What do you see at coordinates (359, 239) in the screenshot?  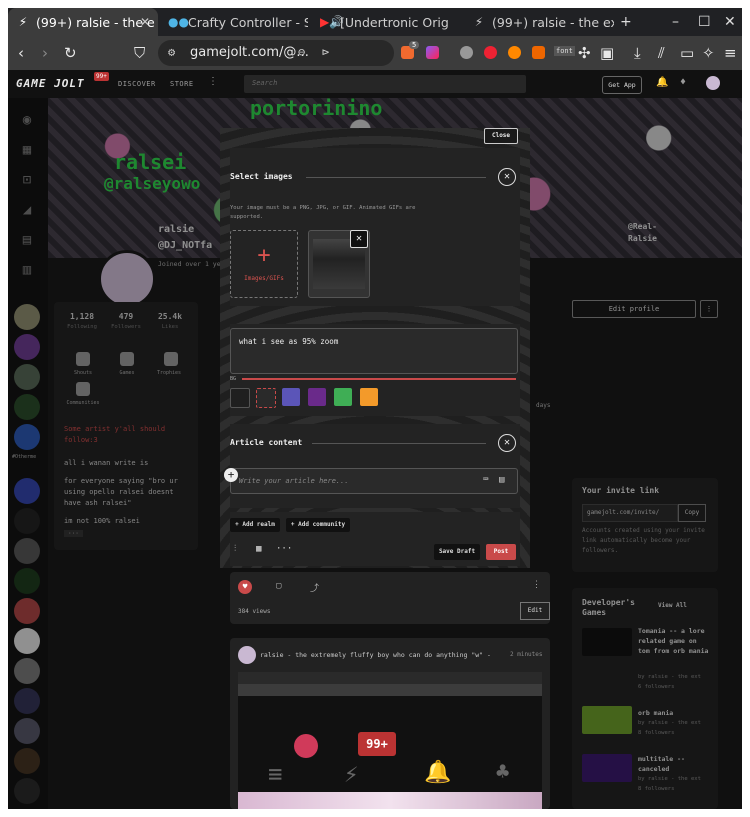 I see `remove-image-icon: ✕` at bounding box center [359, 239].